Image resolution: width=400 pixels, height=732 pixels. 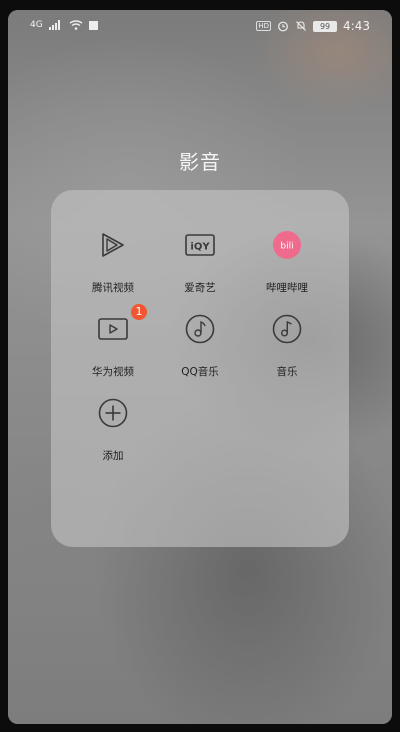 What do you see at coordinates (287, 372) in the screenshot?
I see `app-label: 音乐` at bounding box center [287, 372].